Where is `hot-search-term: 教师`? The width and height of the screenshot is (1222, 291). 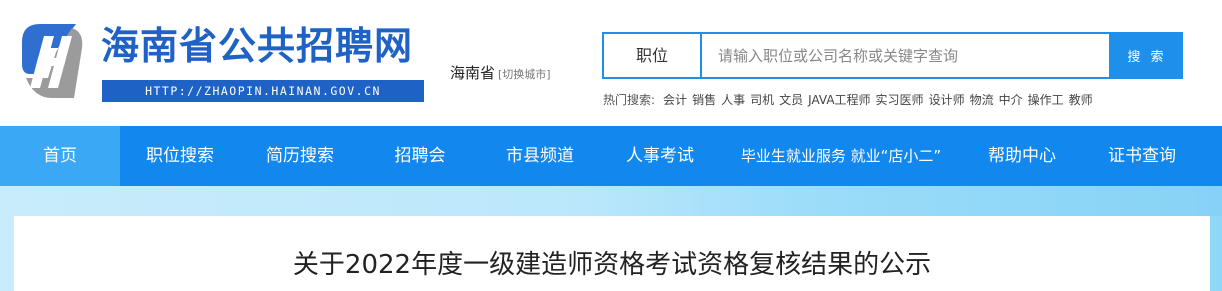
hot-search-term: 教师 is located at coordinates (1081, 99).